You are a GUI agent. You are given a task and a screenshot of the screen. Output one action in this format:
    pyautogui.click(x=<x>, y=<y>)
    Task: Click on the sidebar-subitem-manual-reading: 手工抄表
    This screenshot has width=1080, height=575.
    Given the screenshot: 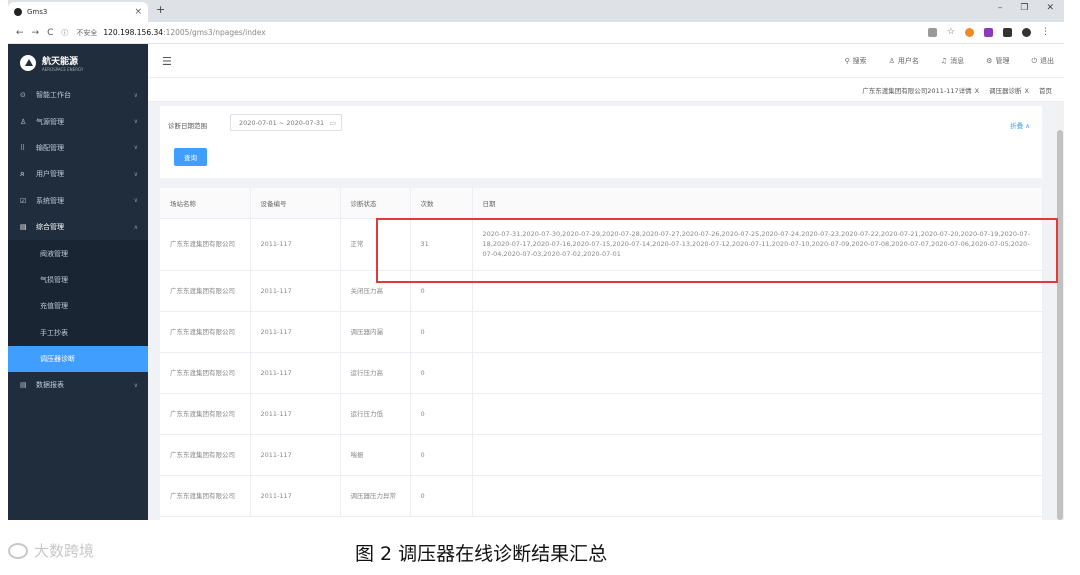 What is the action you would take?
    pyautogui.click(x=78, y=332)
    